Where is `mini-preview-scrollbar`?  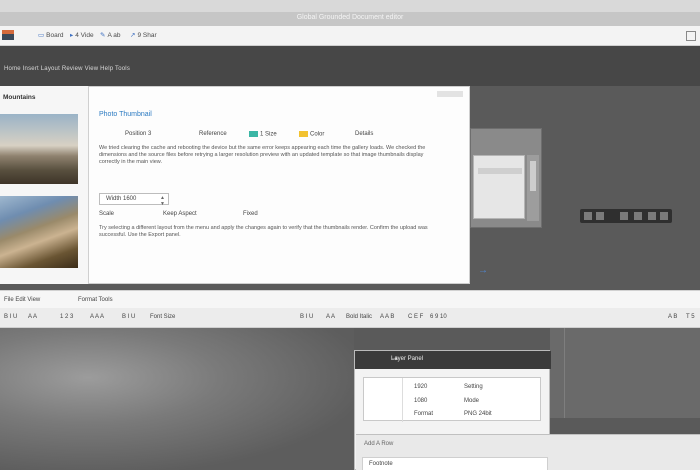
mini-preview-scrollbar is located at coordinates (533, 188).